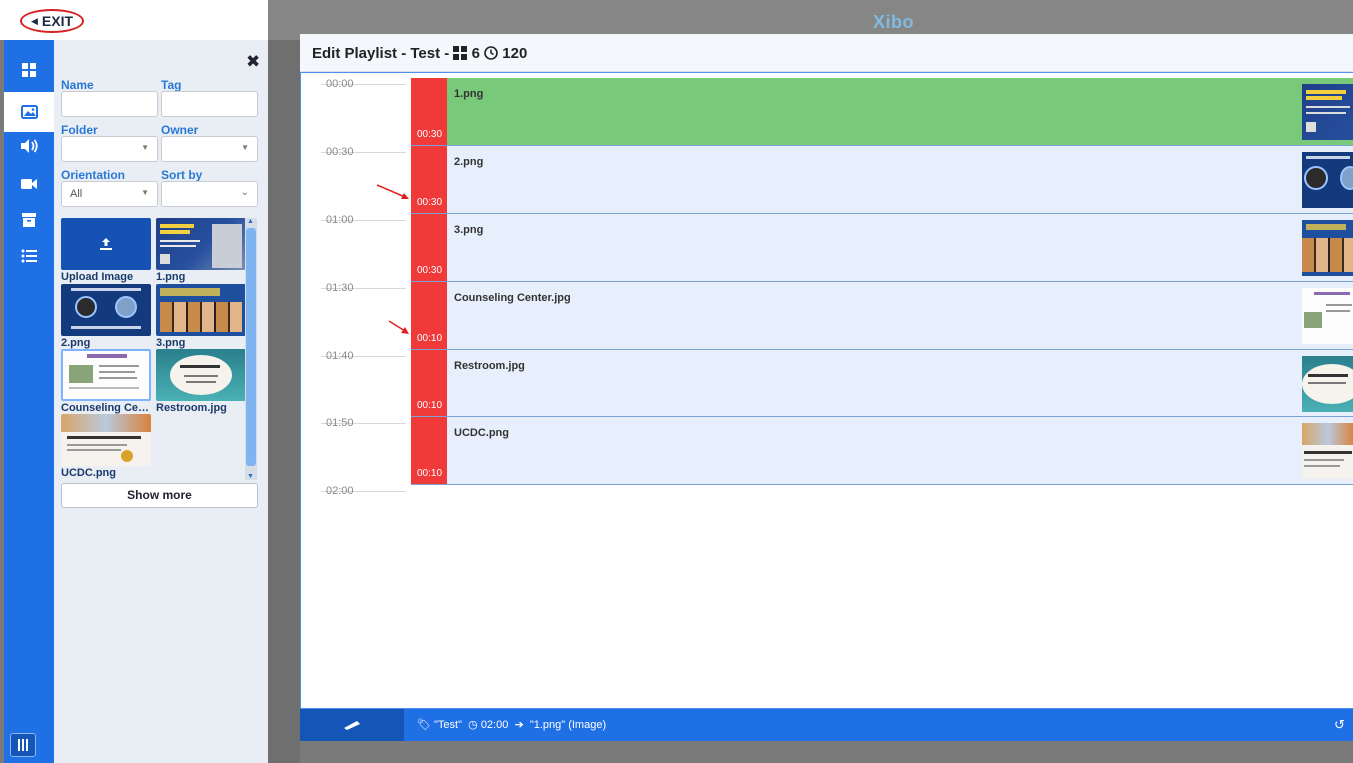  Describe the element at coordinates (79, 130) in the screenshot. I see `folder-label: Folder` at that location.